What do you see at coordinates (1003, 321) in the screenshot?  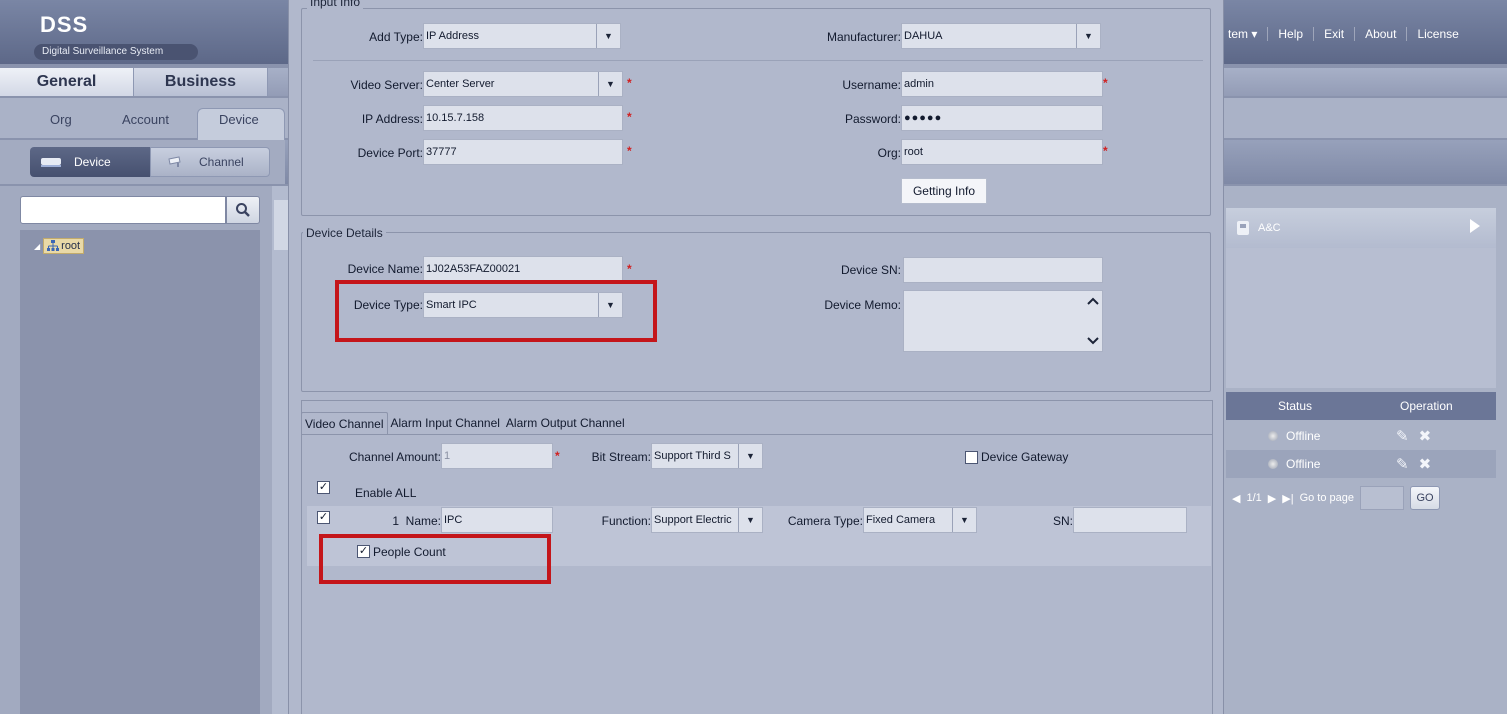 I see `device-memo-textarea` at bounding box center [1003, 321].